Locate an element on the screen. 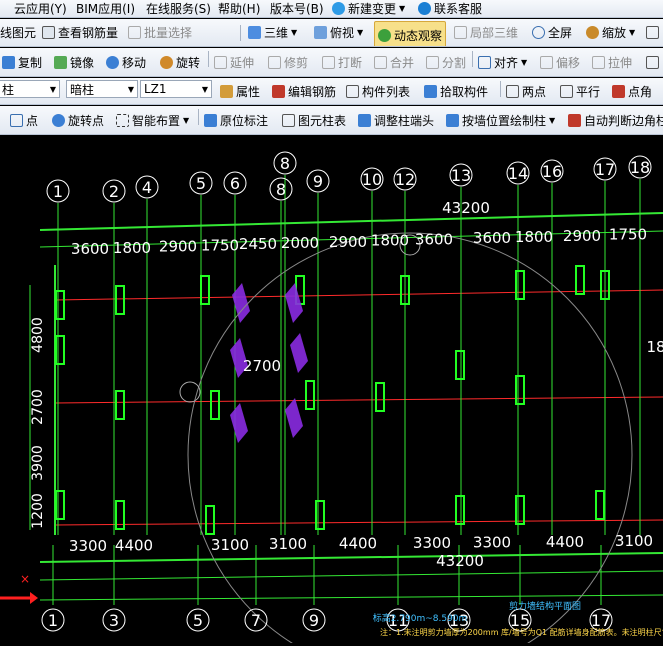  draw-by-wall-button: 按墙位置绘制柱 ▼ is located at coordinates (500, 120).